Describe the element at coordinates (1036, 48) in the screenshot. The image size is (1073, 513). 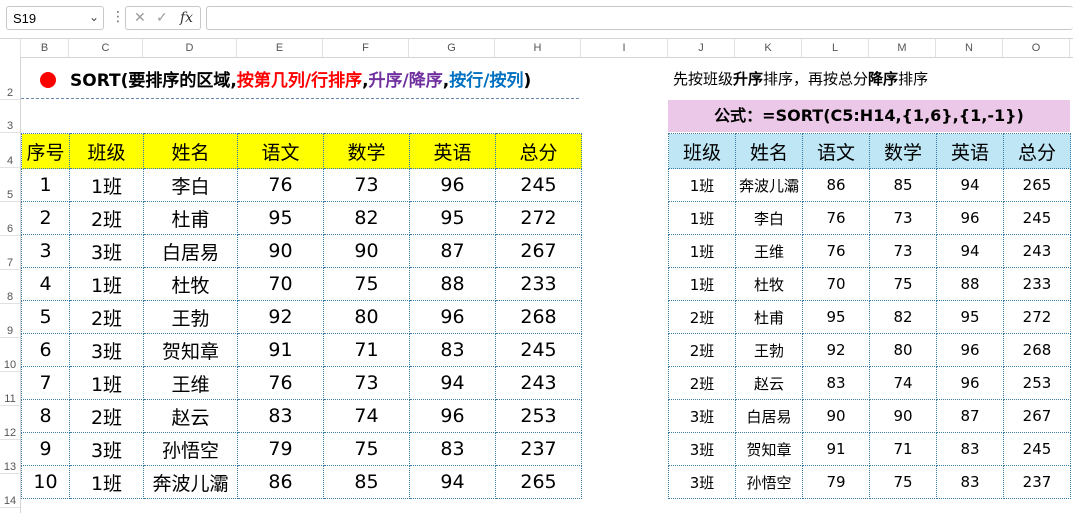
I see `column-header: O` at that location.